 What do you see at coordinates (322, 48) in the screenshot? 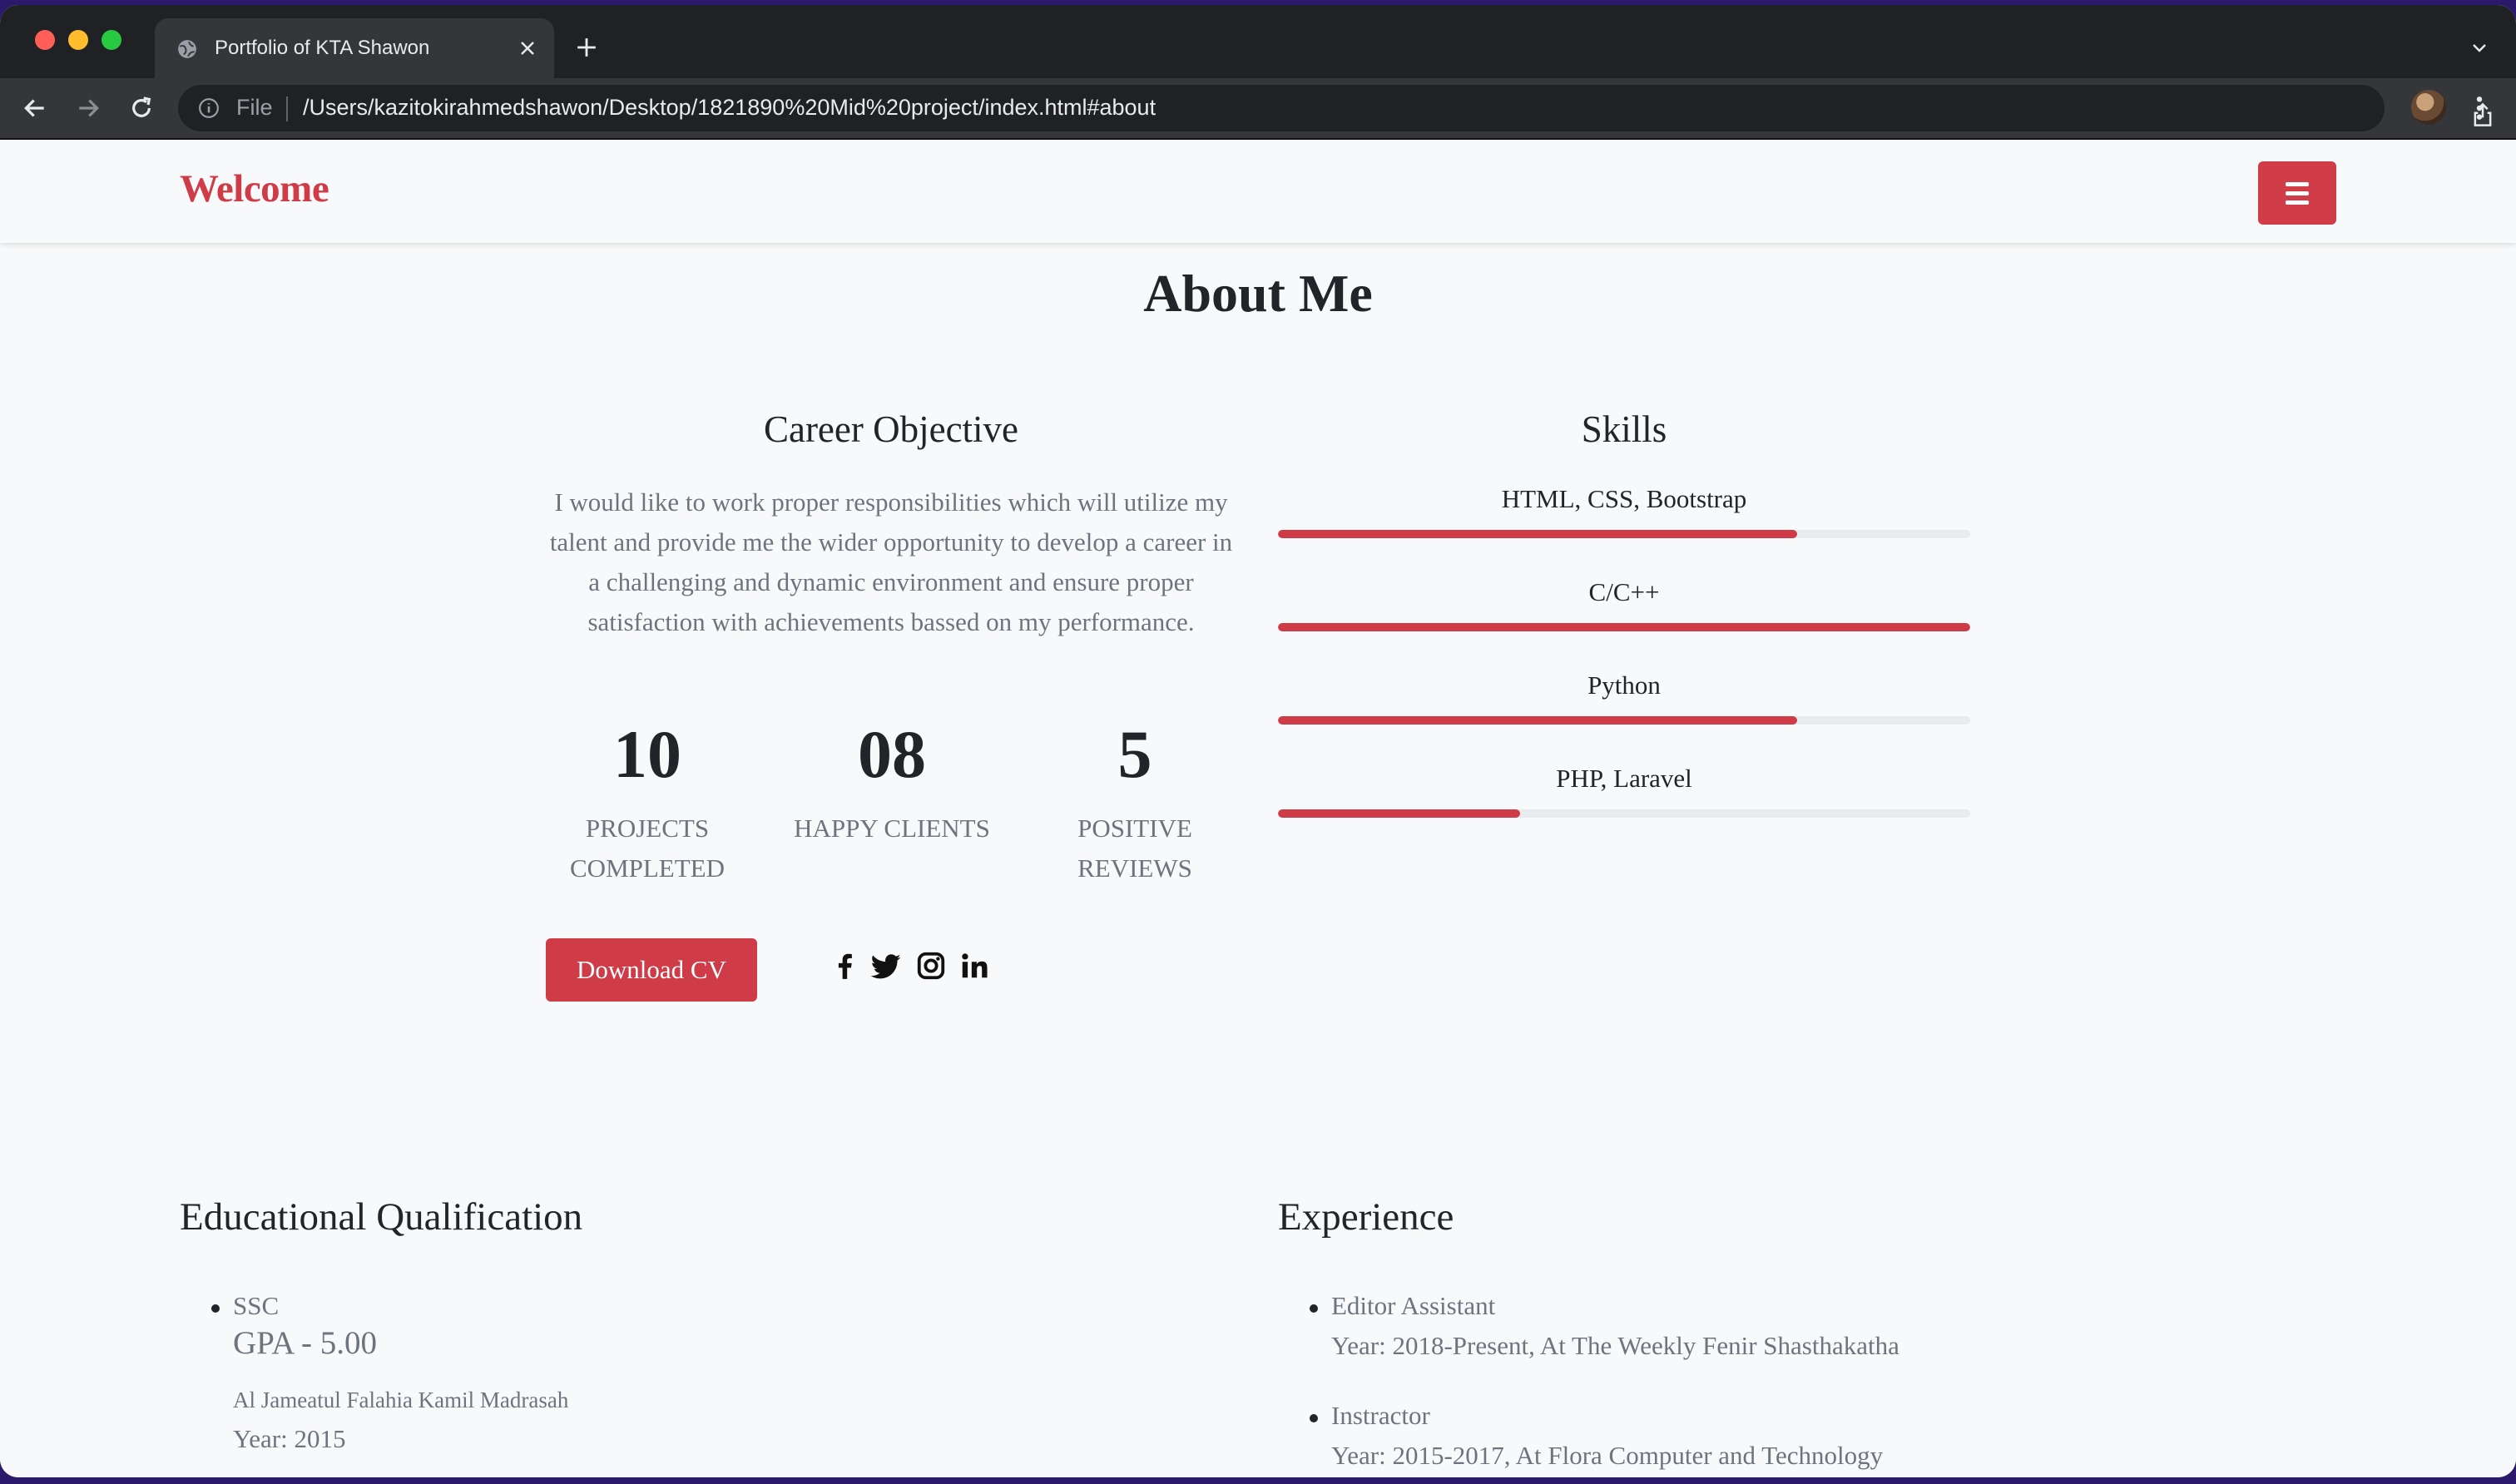
I see `tab-title: Portfolio of KTA Shawon` at bounding box center [322, 48].